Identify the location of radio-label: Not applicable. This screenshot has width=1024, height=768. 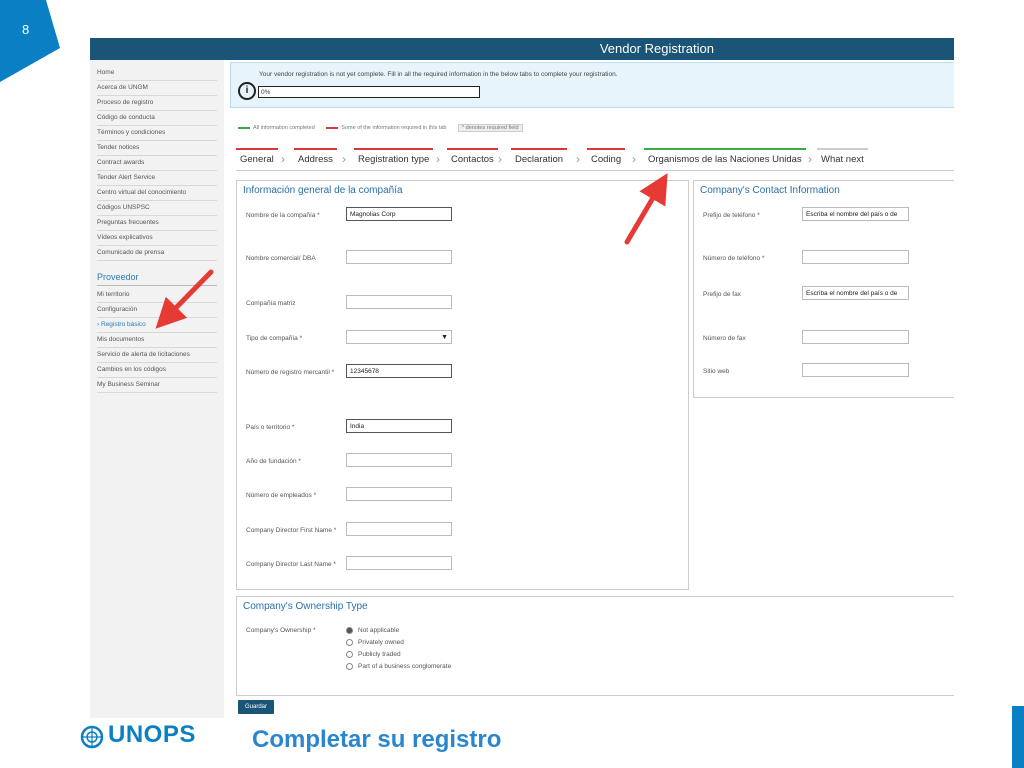
(379, 631).